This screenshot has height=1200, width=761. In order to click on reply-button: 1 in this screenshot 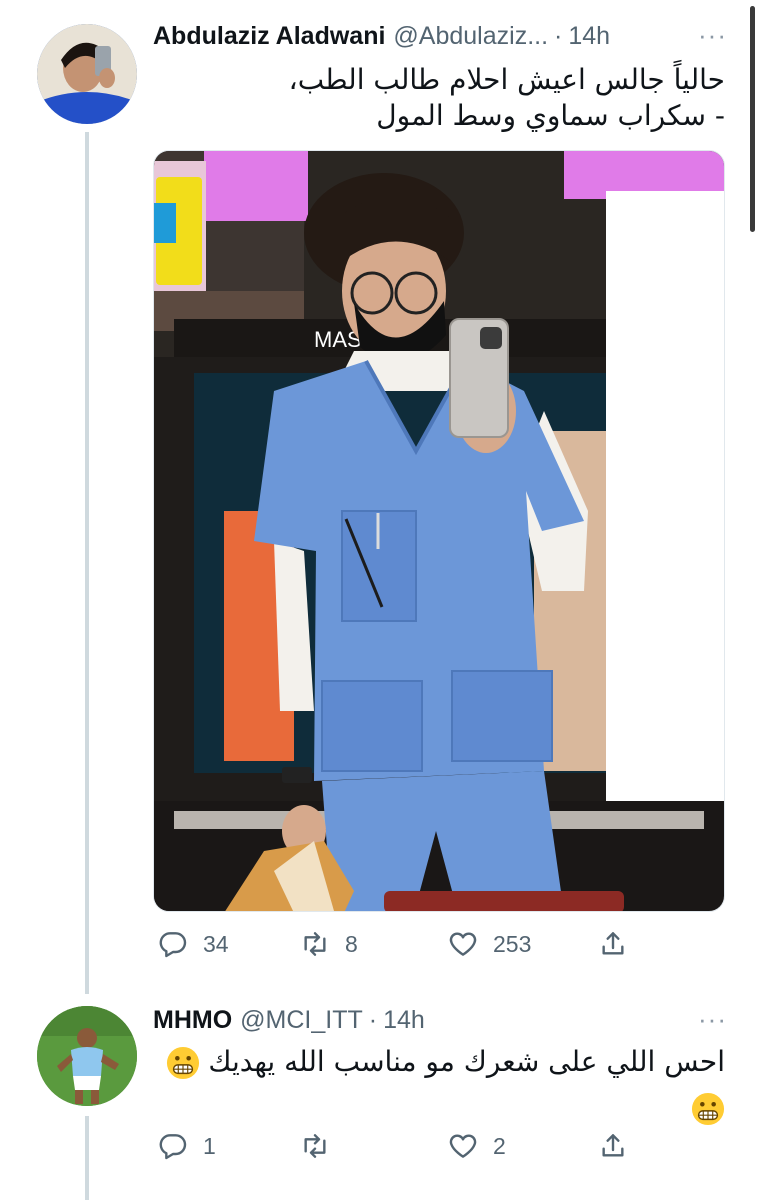, I will do `click(186, 1146)`.